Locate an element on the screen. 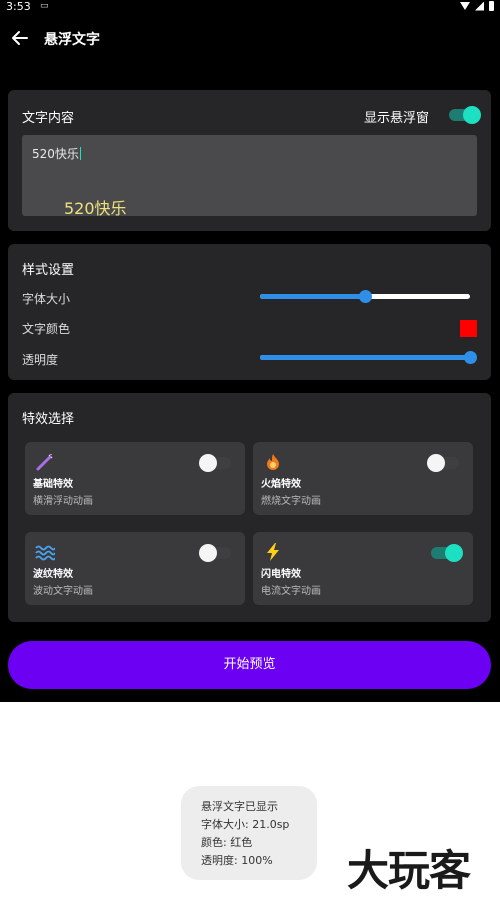 This screenshot has height=900, width=500. system-notification-icon: ▭ is located at coordinates (44, 6).